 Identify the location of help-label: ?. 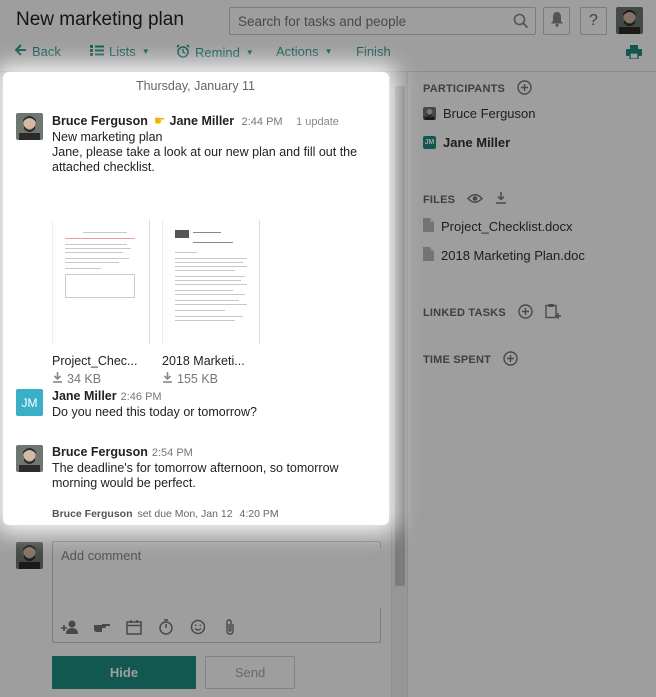
(593, 20).